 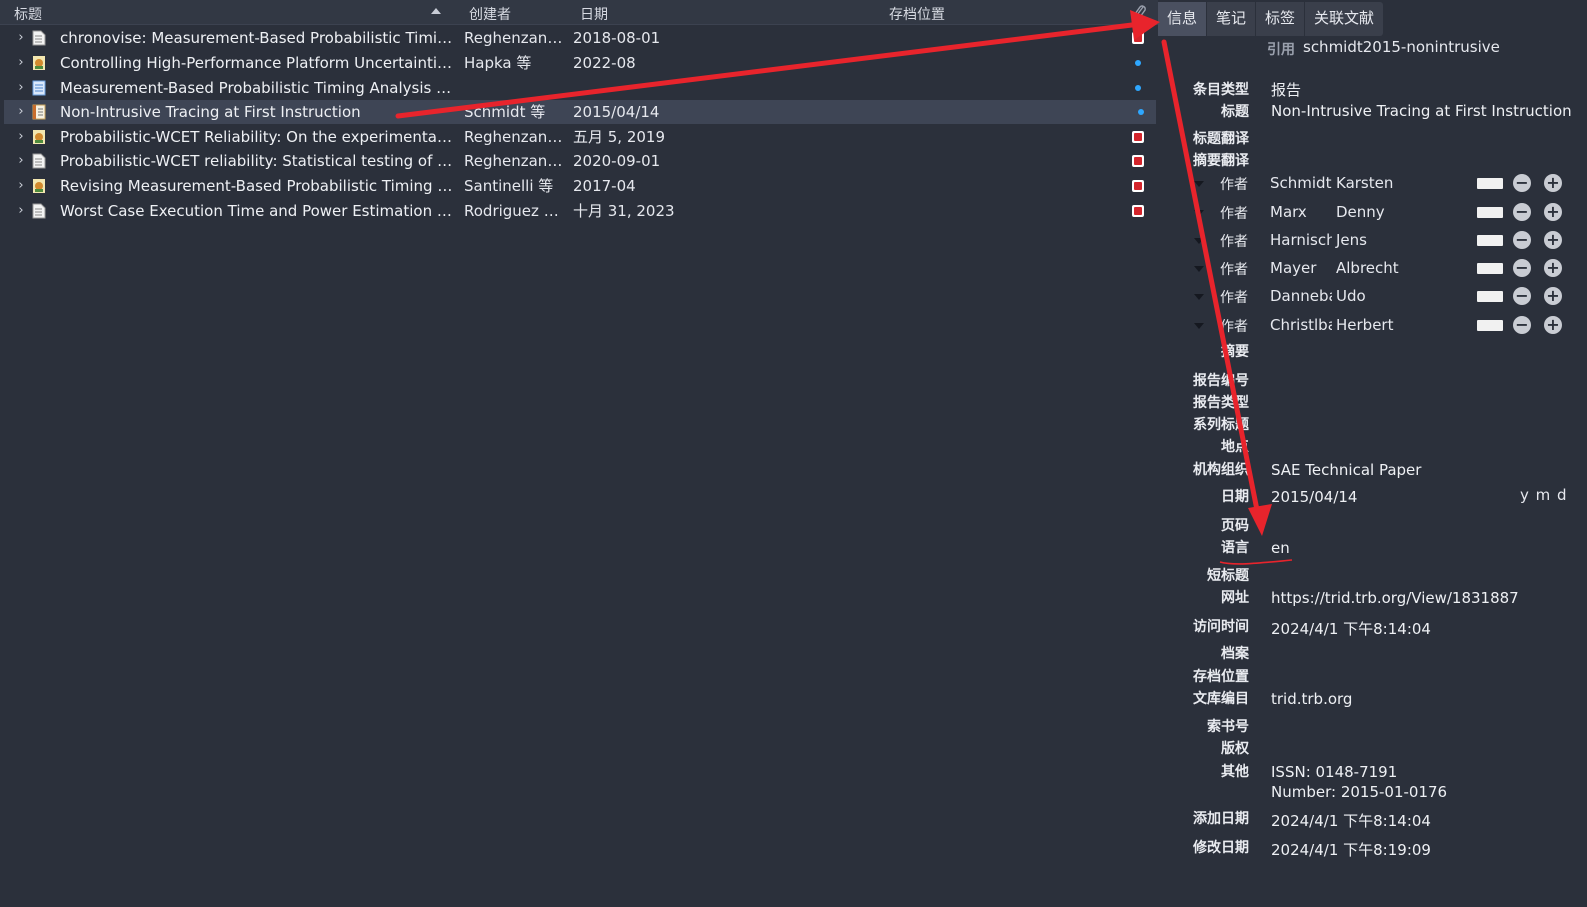 I want to click on creator-first-name: Herbert, so click(x=1364, y=325).